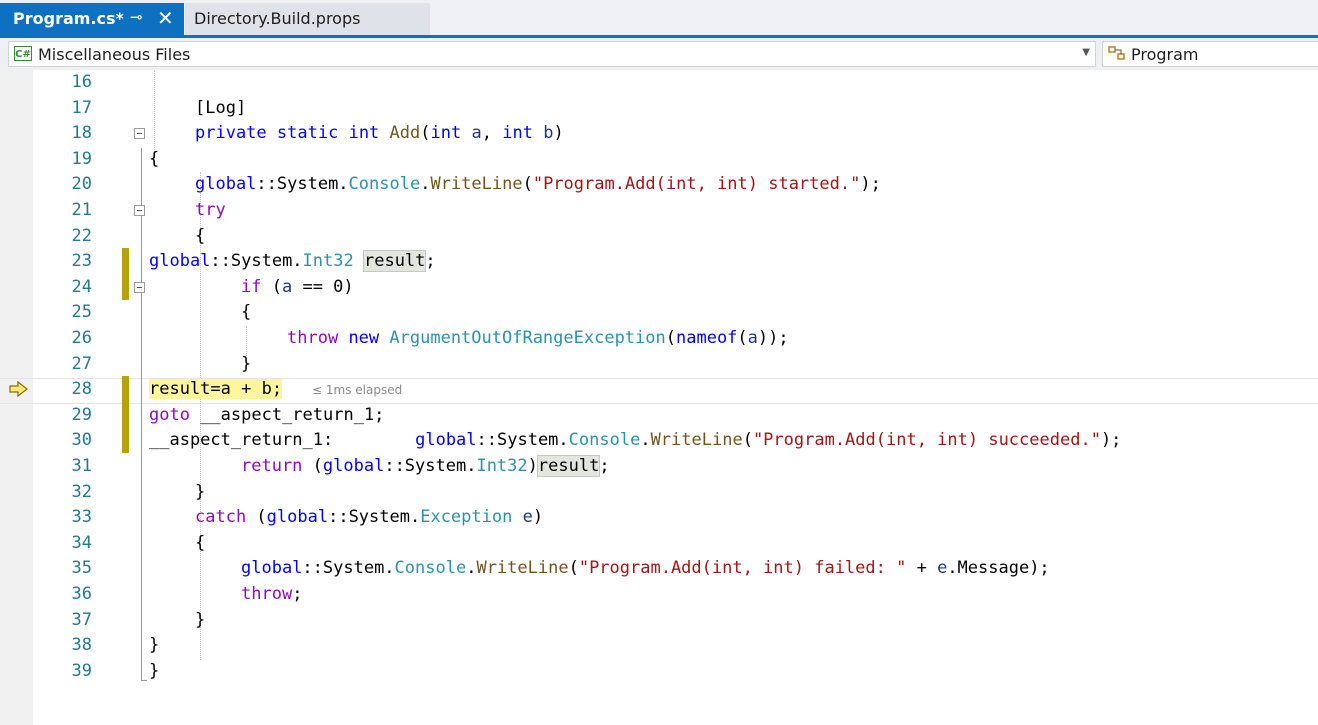 The width and height of the screenshot is (1318, 725). What do you see at coordinates (81, 670) in the screenshot?
I see `line-number: 39` at bounding box center [81, 670].